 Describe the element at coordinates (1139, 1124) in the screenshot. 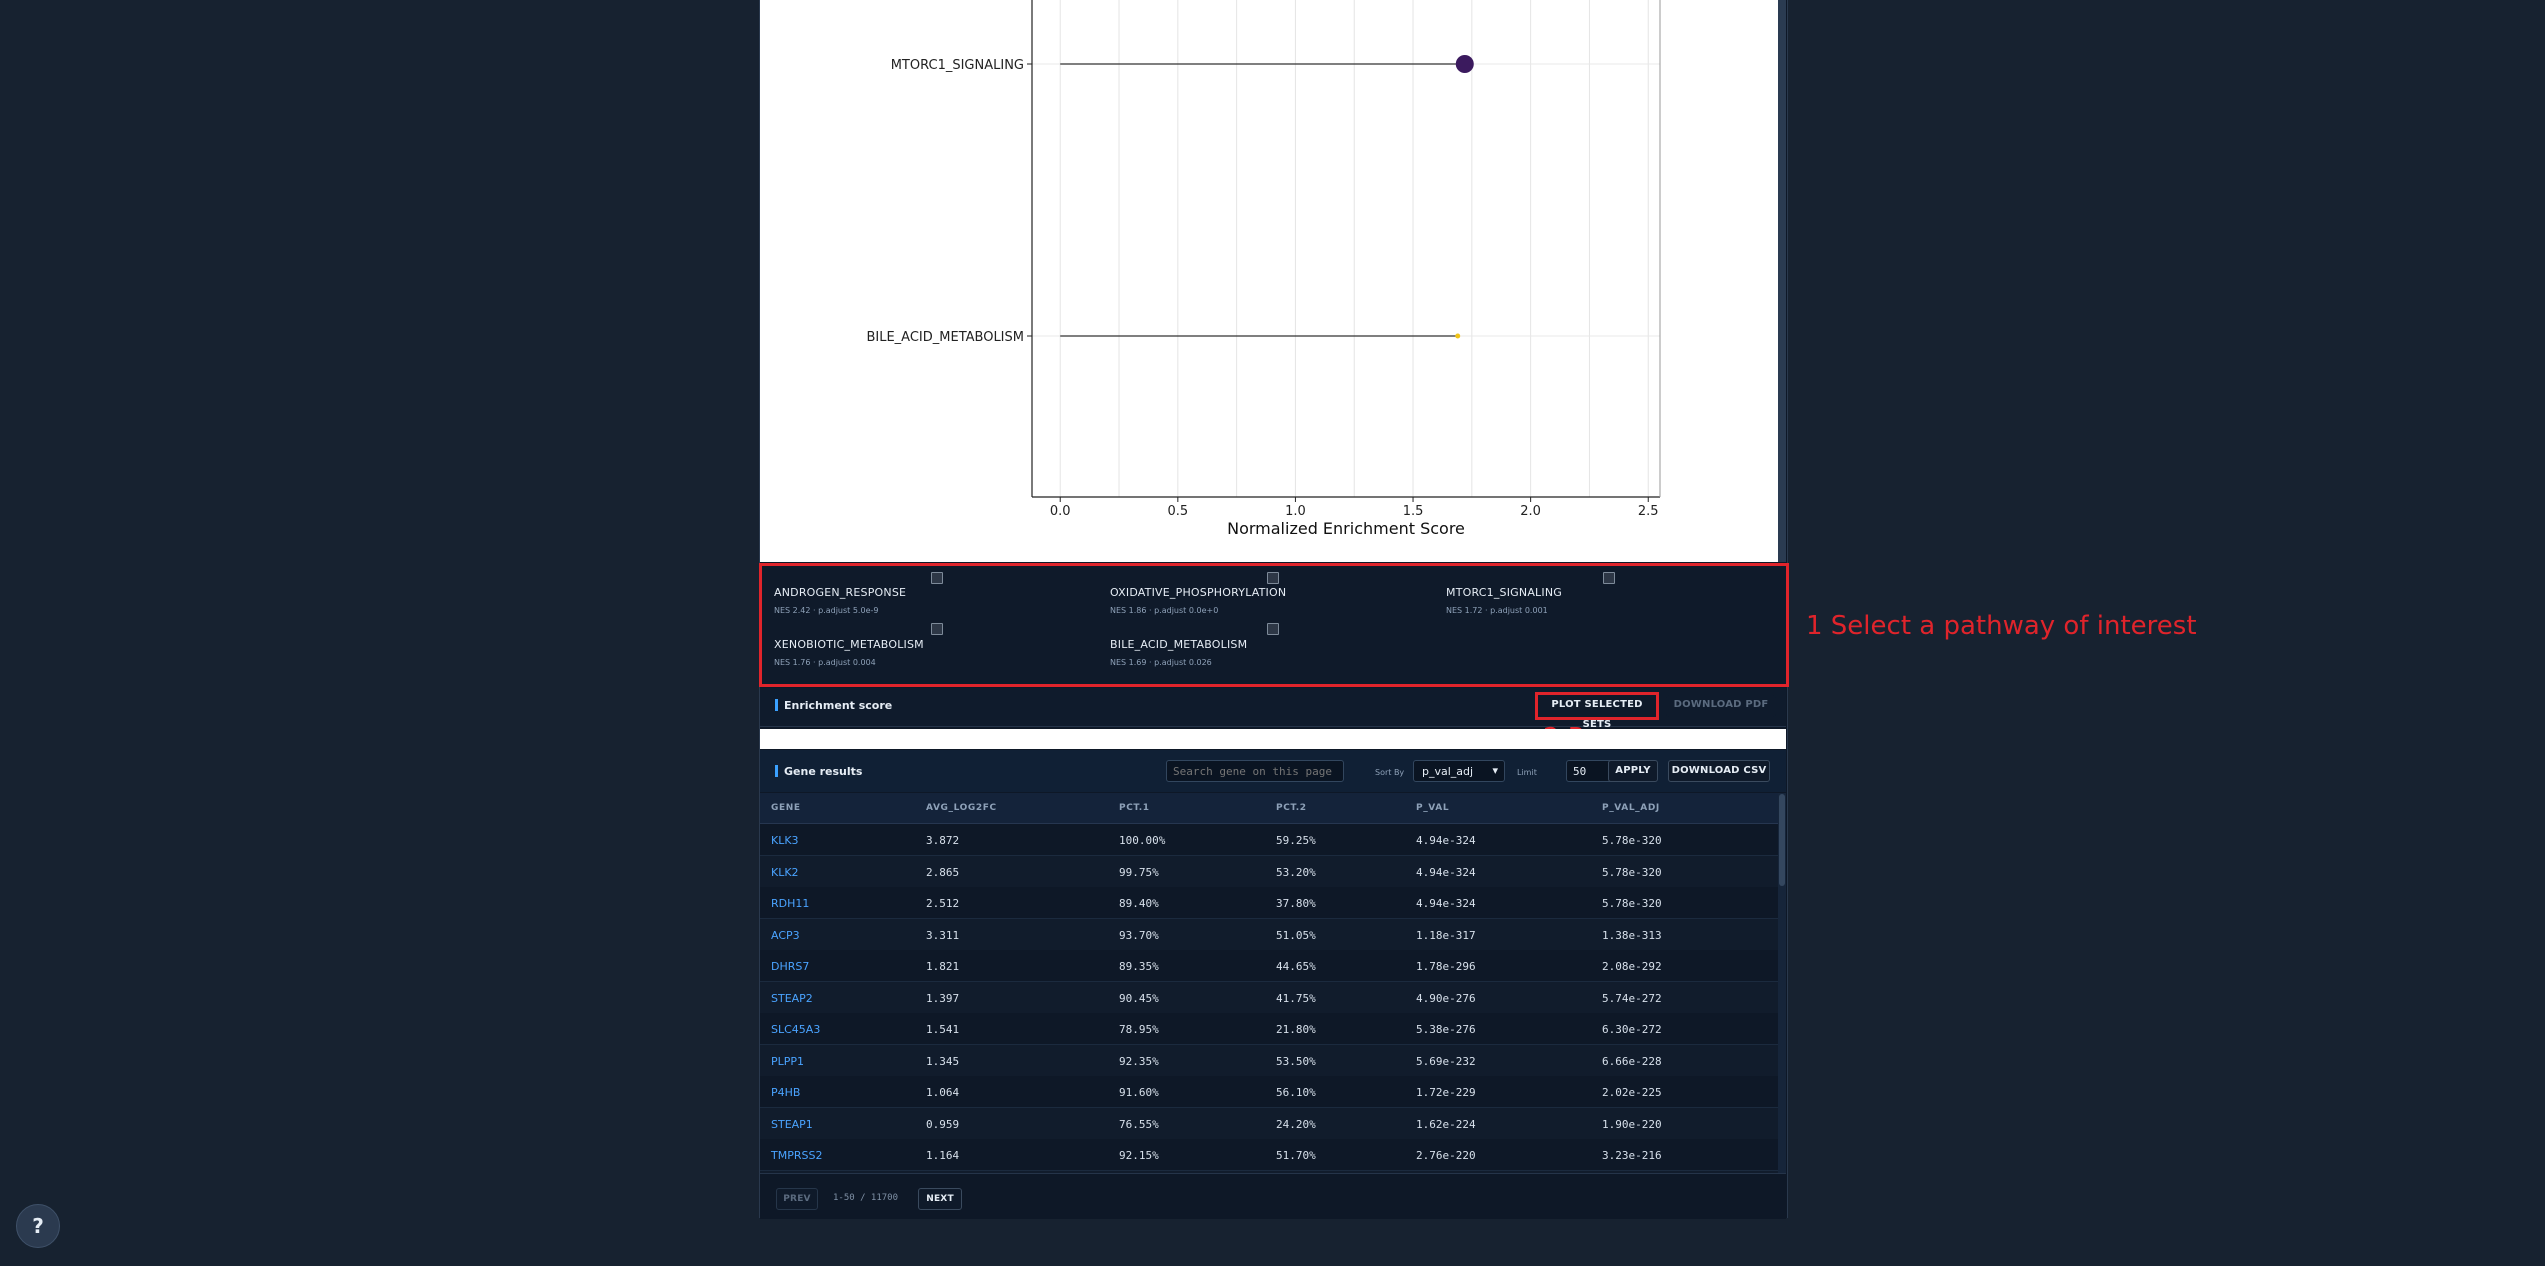

I see `table-cell: 76.55%` at that location.